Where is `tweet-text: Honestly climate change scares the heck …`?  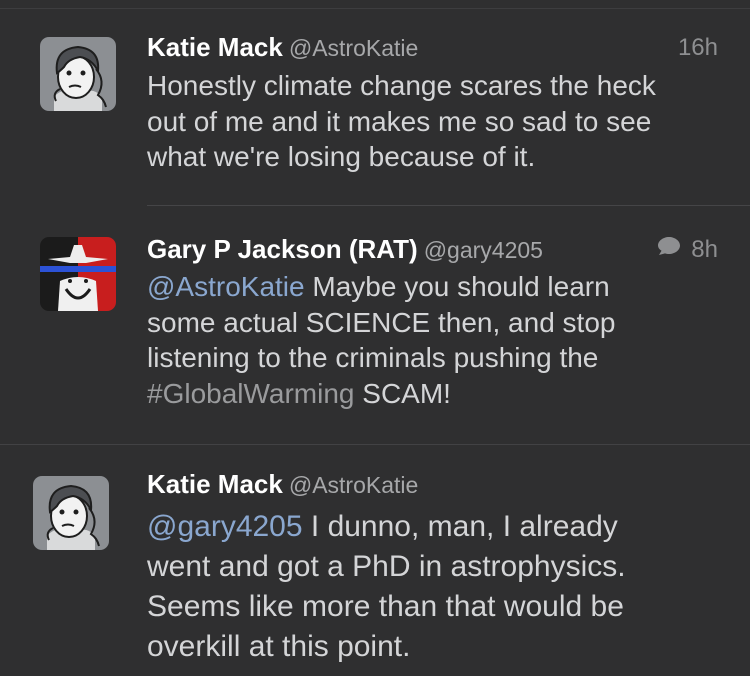 tweet-text: Honestly climate change scares the heck … is located at coordinates (401, 121).